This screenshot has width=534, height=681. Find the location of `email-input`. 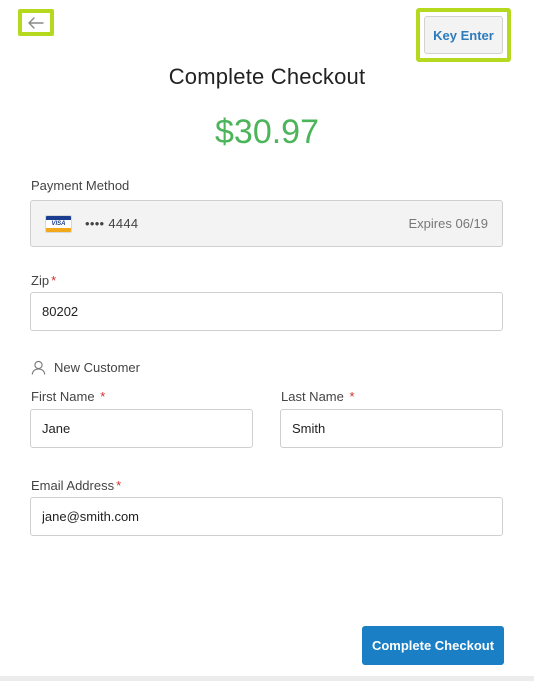

email-input is located at coordinates (266, 516).